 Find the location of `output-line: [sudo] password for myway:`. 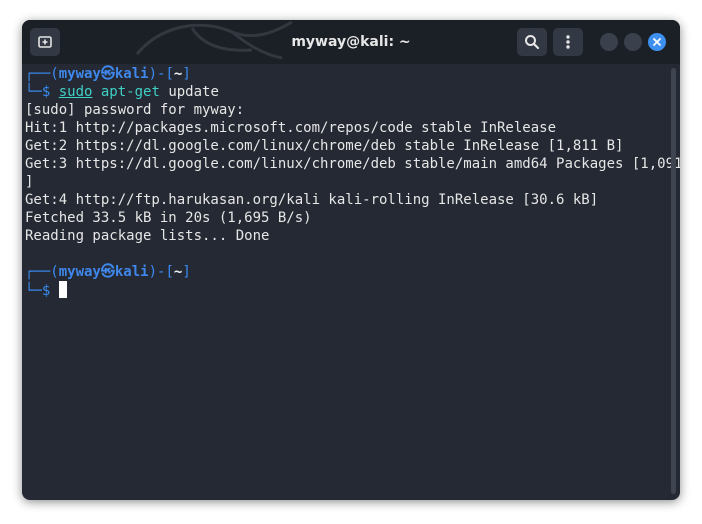

output-line: [sudo] password for myway: is located at coordinates (135, 110).